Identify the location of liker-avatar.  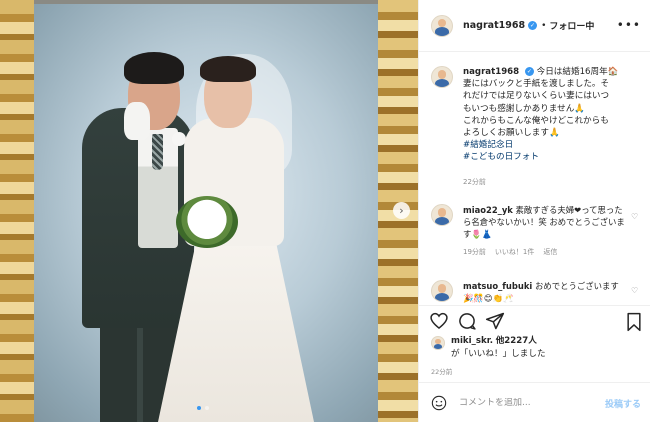
(438, 343).